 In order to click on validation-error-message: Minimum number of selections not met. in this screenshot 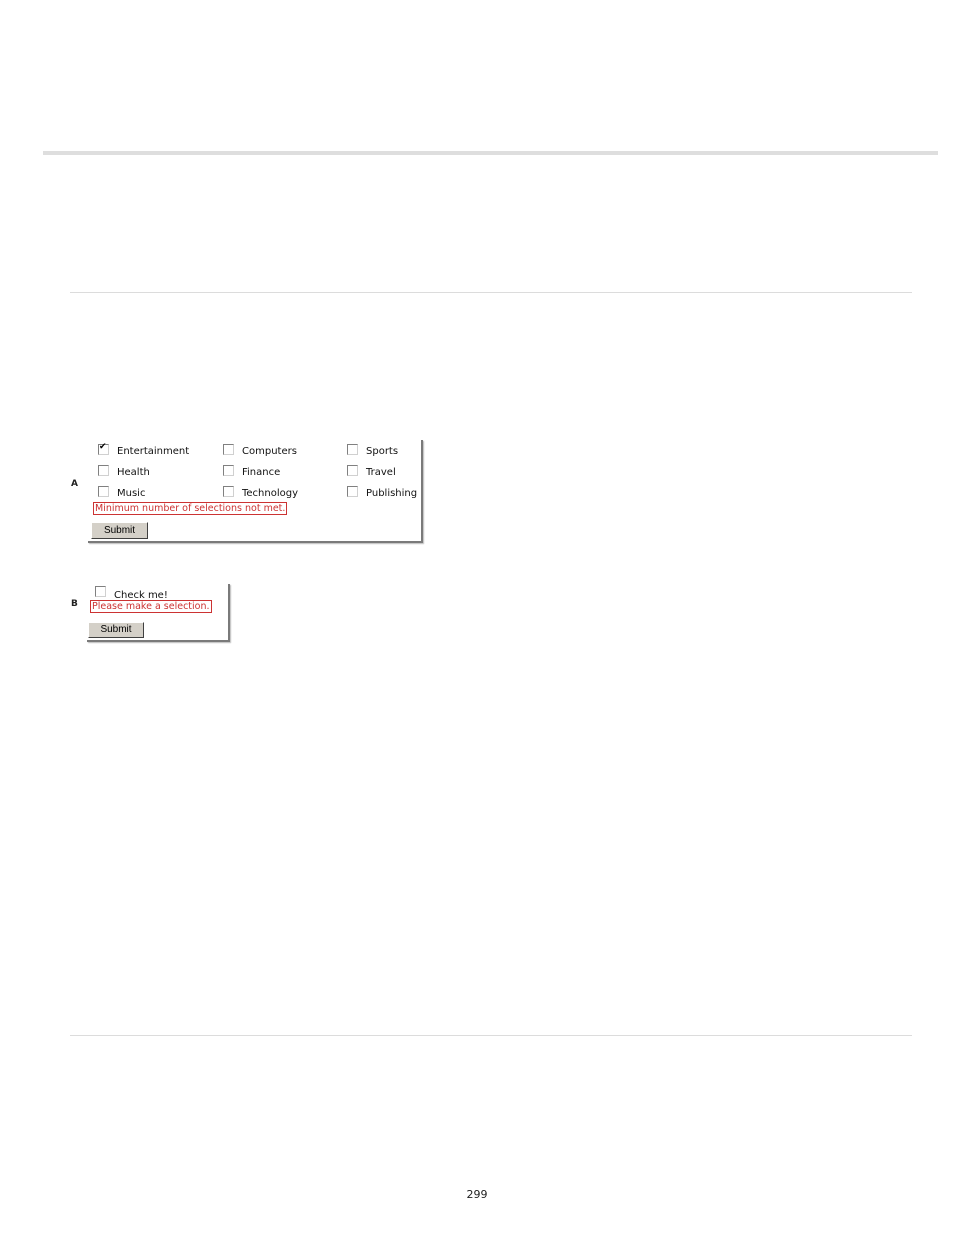, I will do `click(190, 508)`.